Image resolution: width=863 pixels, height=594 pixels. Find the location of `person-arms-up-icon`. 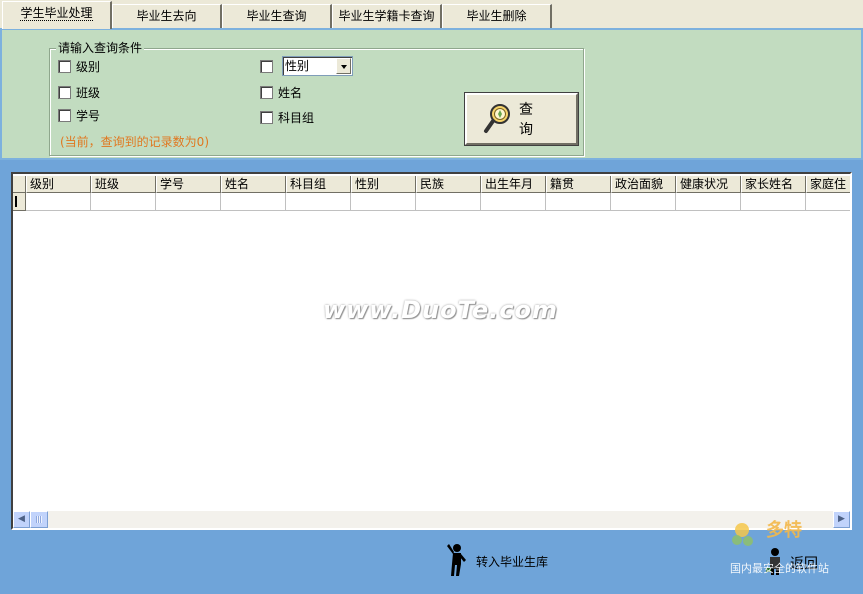

person-arms-up-icon is located at coordinates (458, 561).